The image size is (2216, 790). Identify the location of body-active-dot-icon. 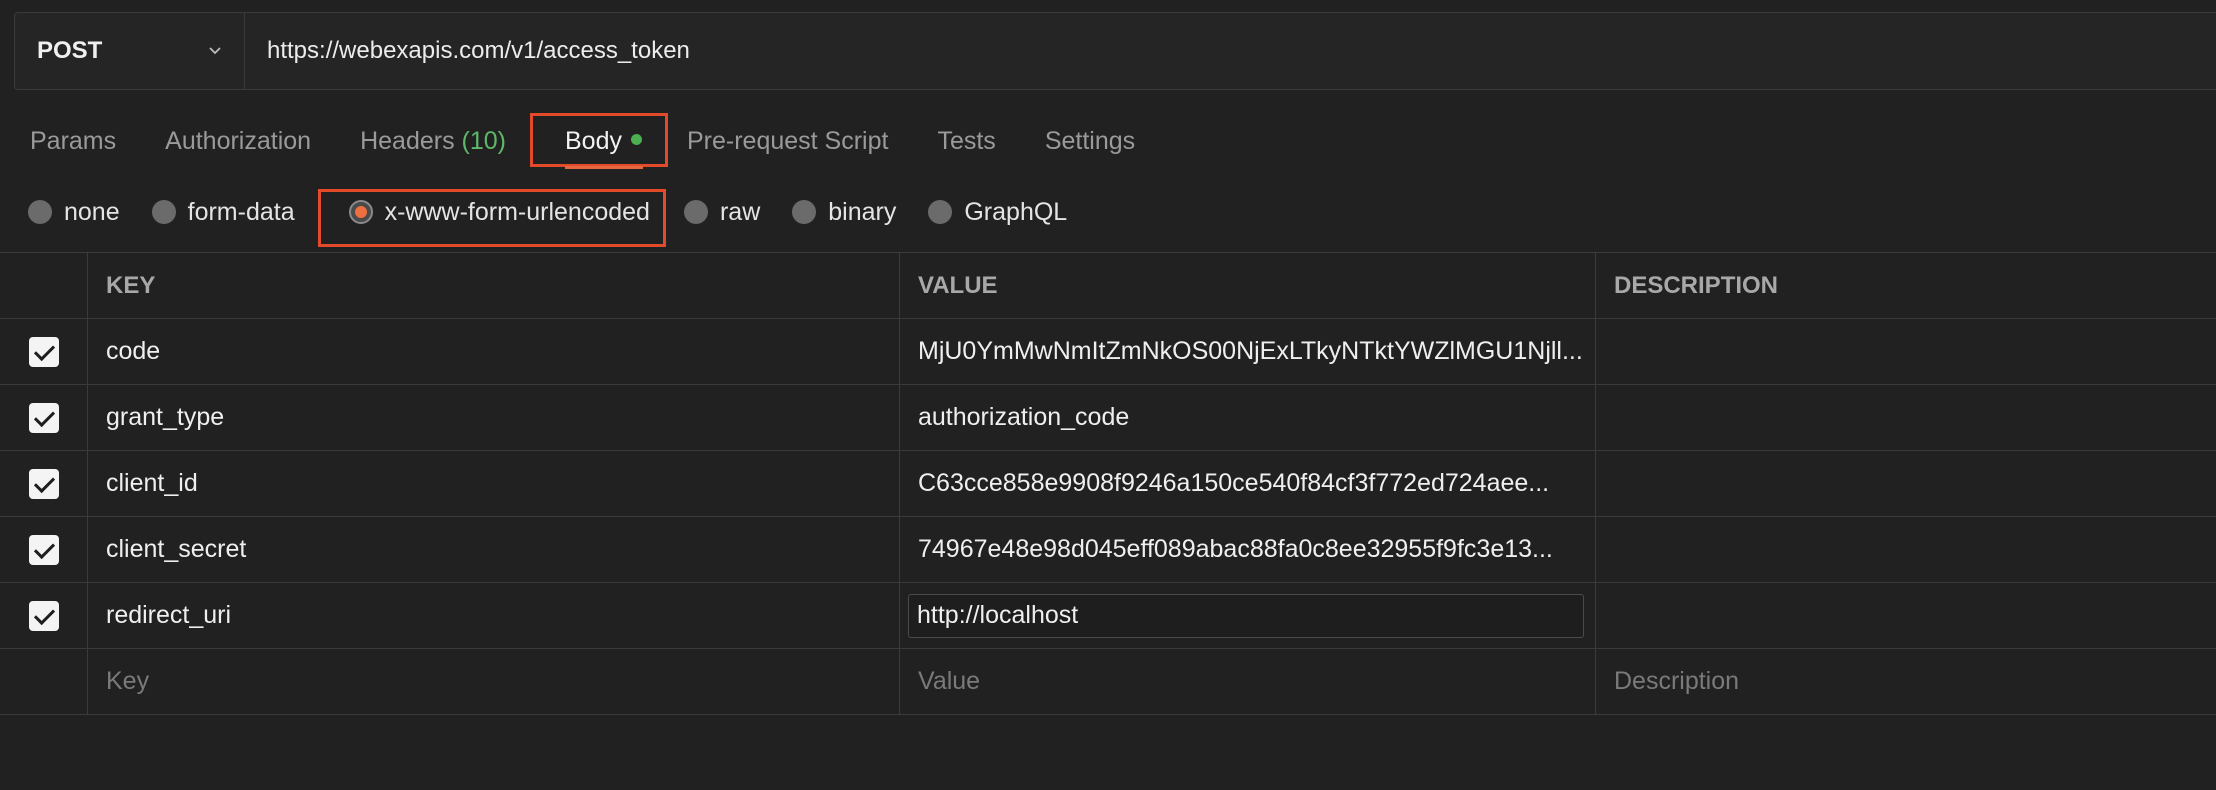
(636, 140).